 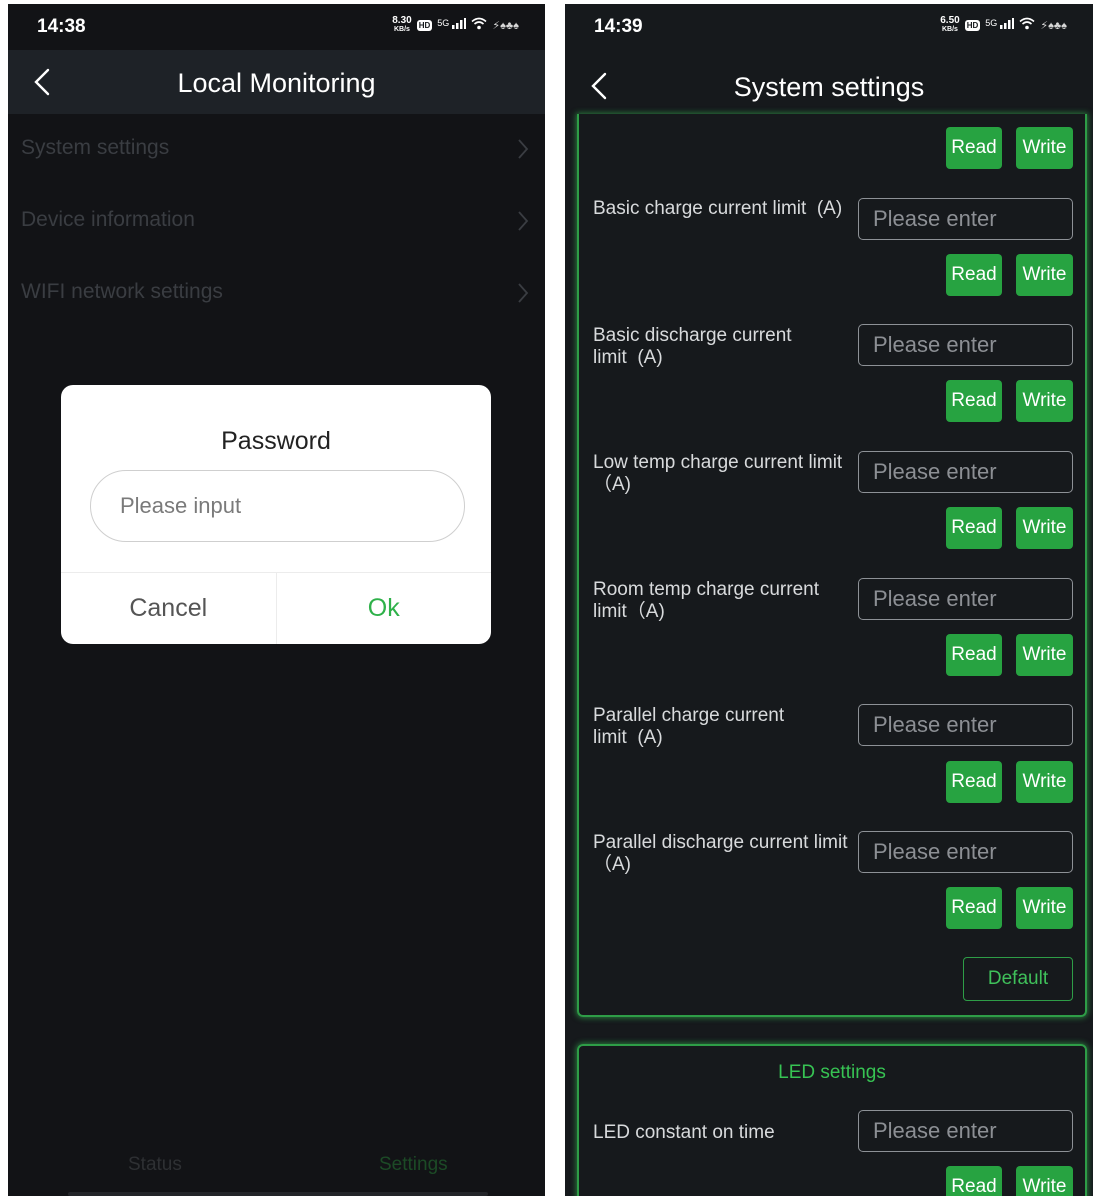 I want to click on basic-charge-current-limit-input, so click(x=965, y=219).